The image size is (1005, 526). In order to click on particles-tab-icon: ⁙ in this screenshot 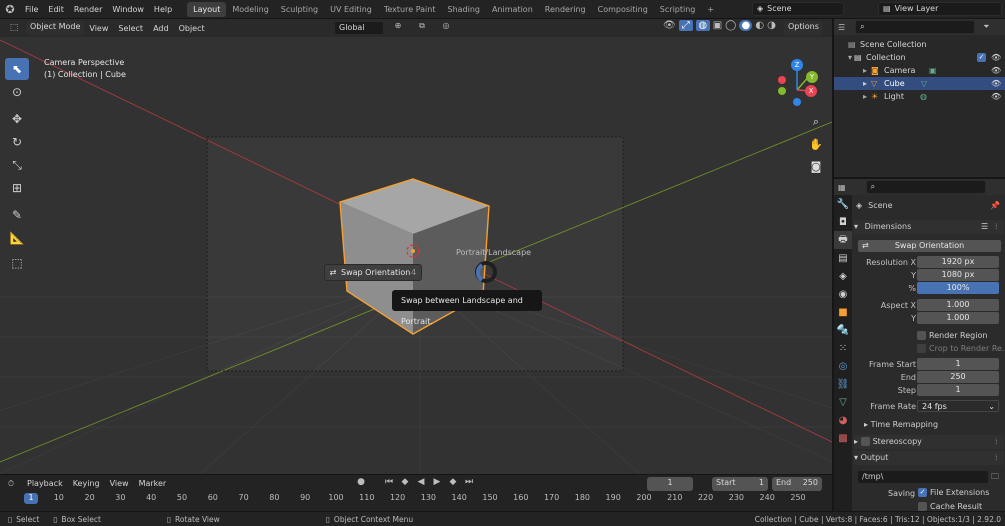, I will do `click(843, 348)`.